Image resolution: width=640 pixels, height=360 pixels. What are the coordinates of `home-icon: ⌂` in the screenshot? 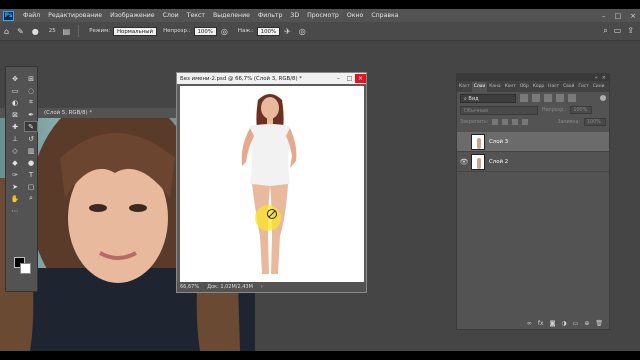 It's located at (6, 31).